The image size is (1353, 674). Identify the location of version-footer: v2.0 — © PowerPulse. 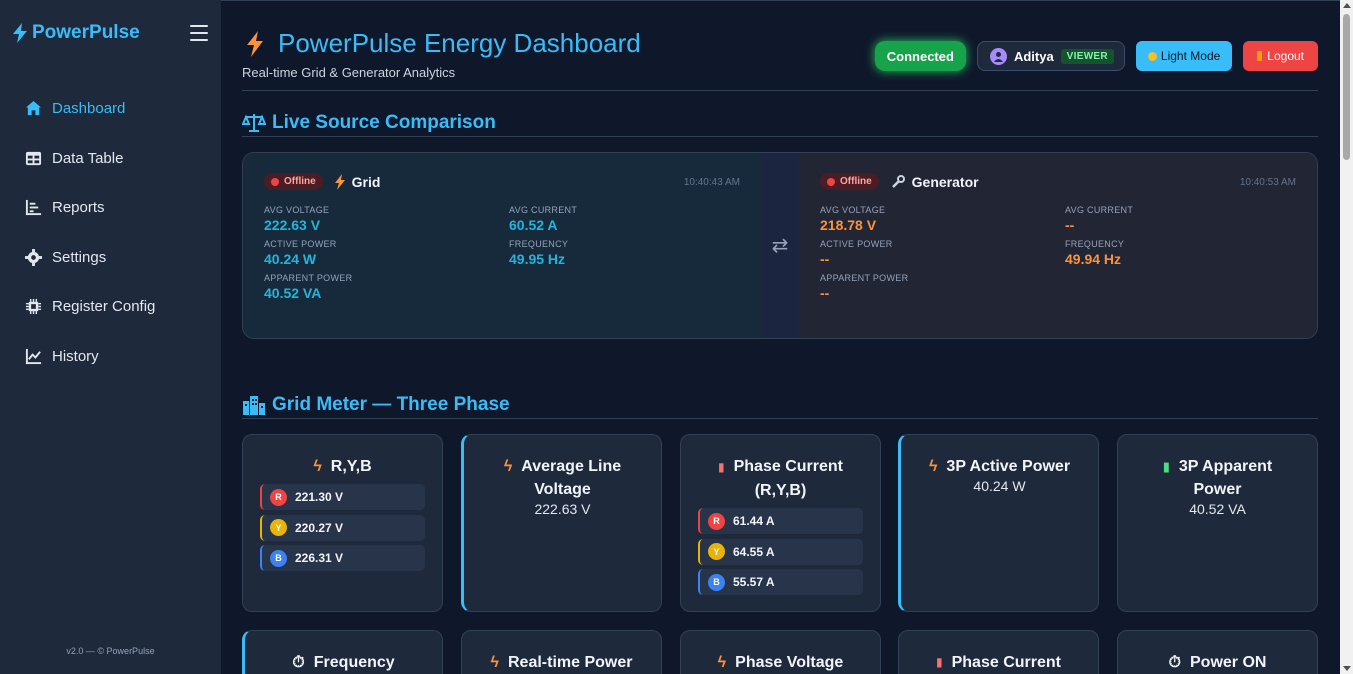
(110, 651).